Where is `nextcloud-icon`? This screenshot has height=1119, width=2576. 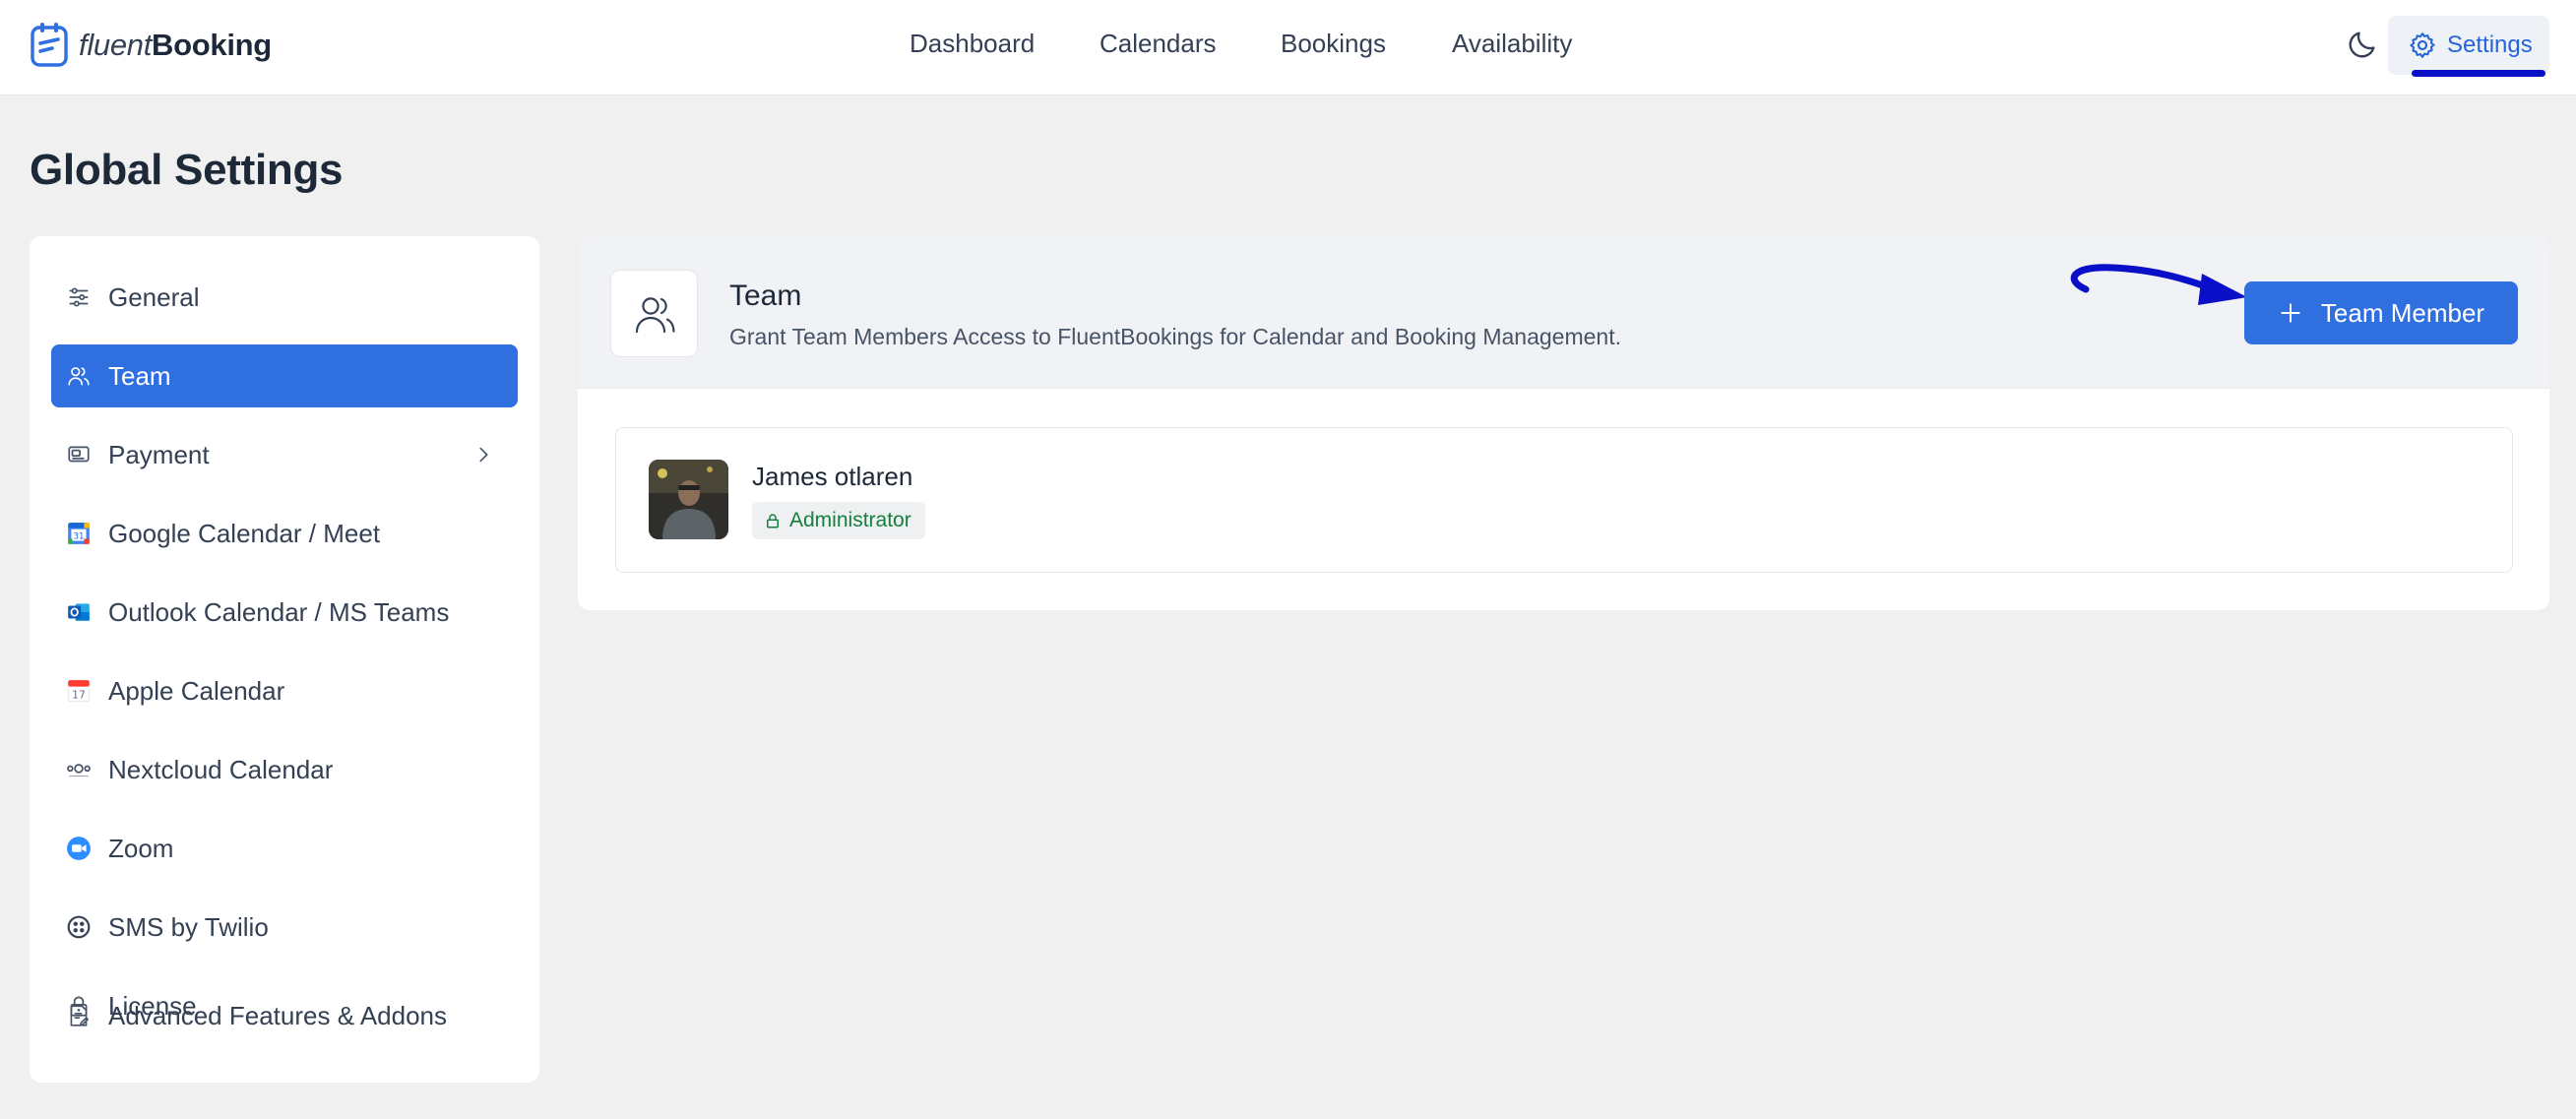 nextcloud-icon is located at coordinates (79, 769).